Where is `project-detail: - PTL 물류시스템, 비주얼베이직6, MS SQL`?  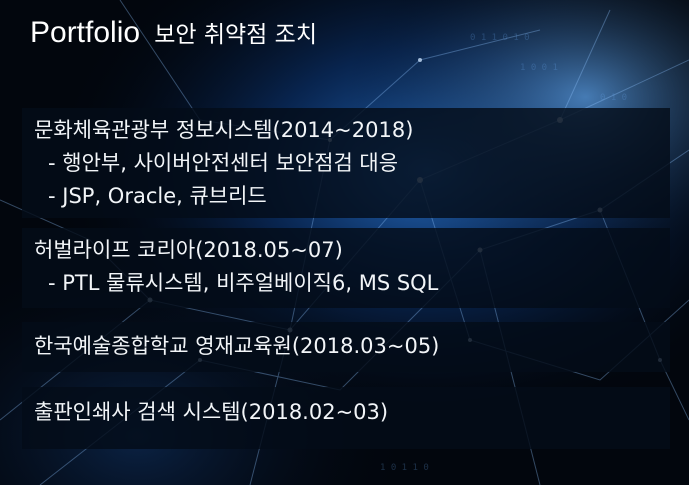 project-detail: - PTL 물류시스템, 비주얼베이직6, MS SQL is located at coordinates (243, 283).